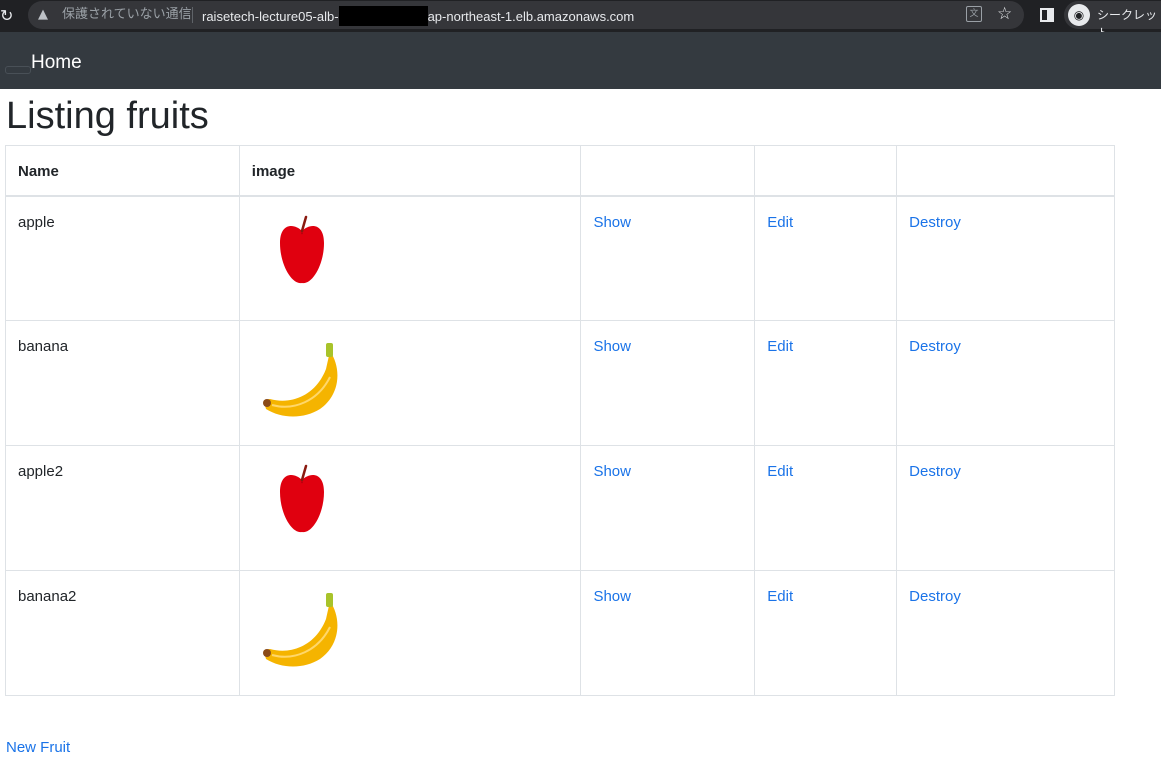 The image size is (1161, 767). What do you see at coordinates (122, 258) in the screenshot?
I see `fruit-name: apple` at bounding box center [122, 258].